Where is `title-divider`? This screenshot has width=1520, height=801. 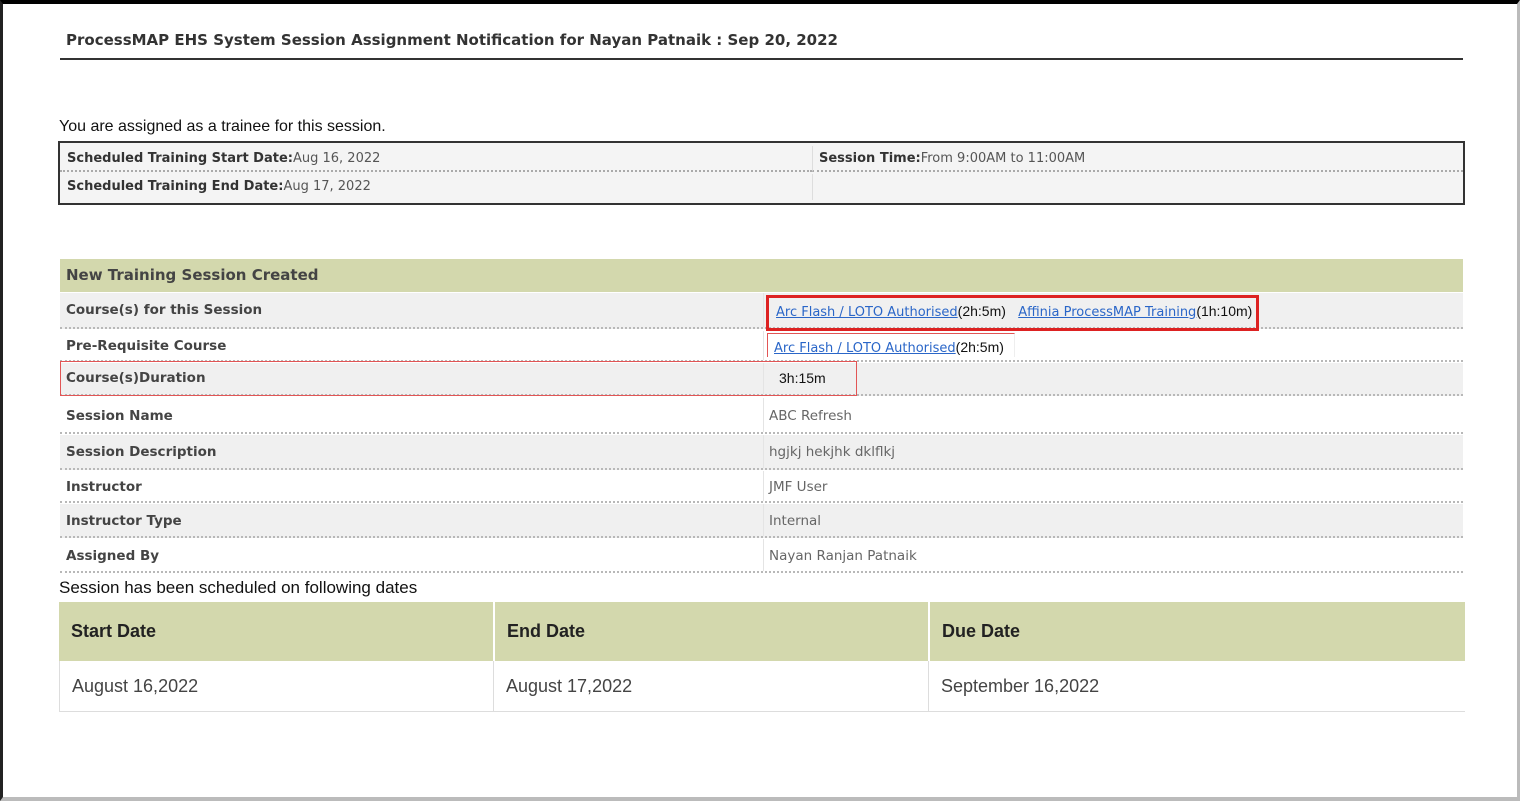
title-divider is located at coordinates (761, 59).